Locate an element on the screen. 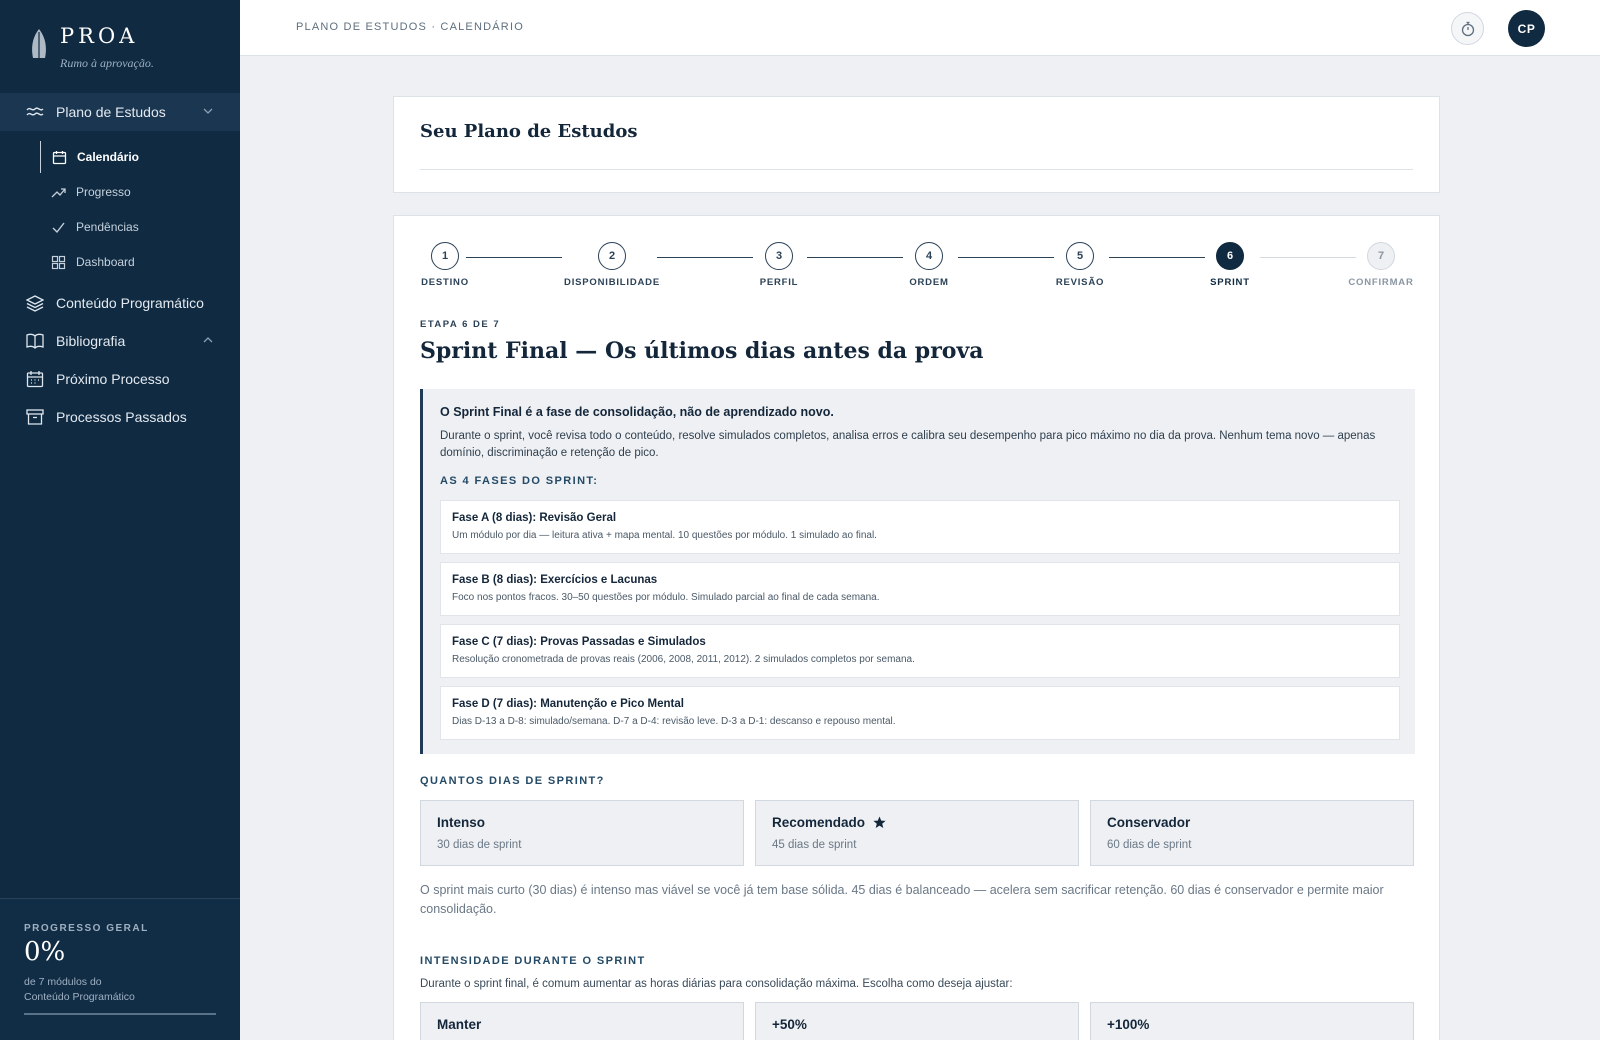 Image resolution: width=1600 pixels, height=1040 pixels. option-subtitle: 30 dias de sprint is located at coordinates (479, 845).